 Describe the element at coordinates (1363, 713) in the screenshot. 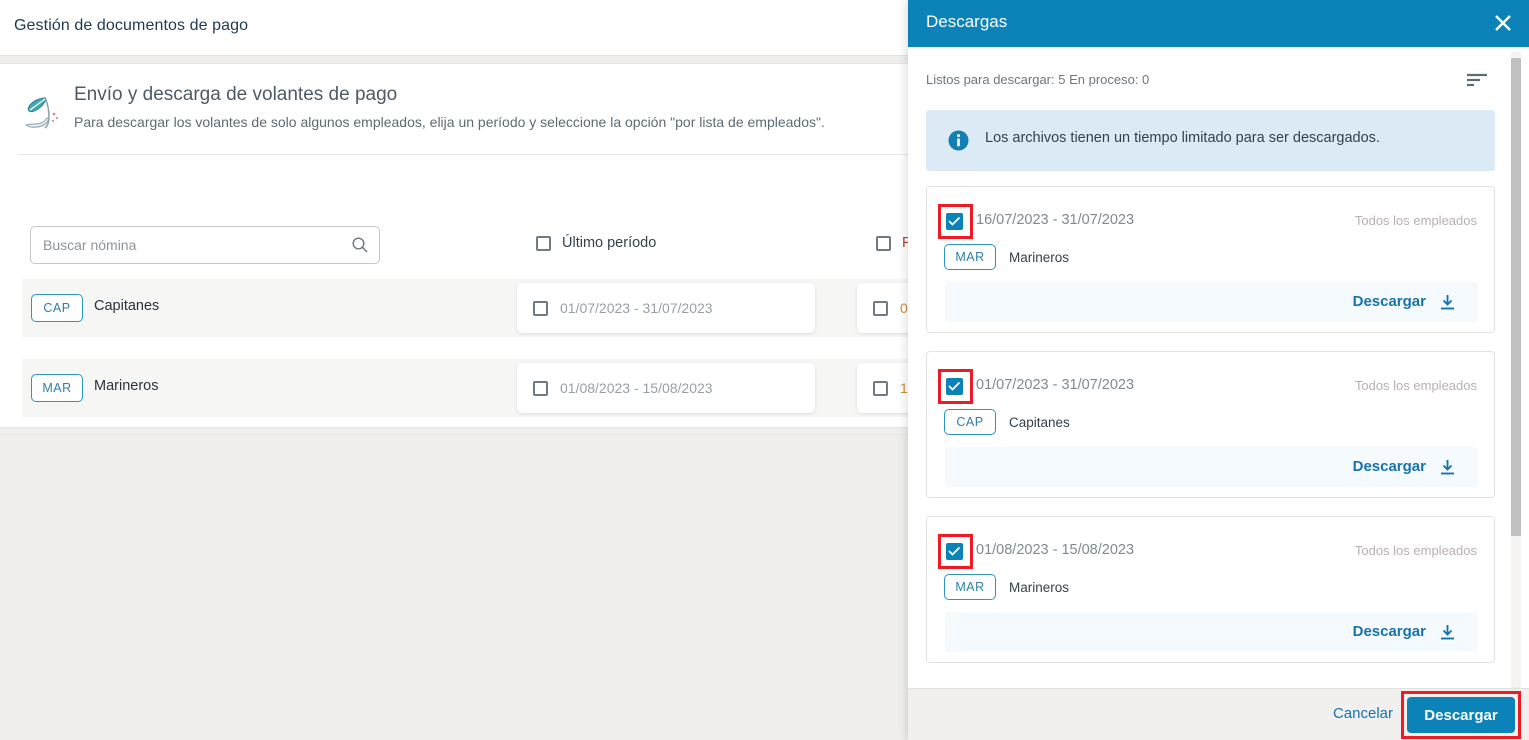

I see `cancel-button: Cancelar` at that location.